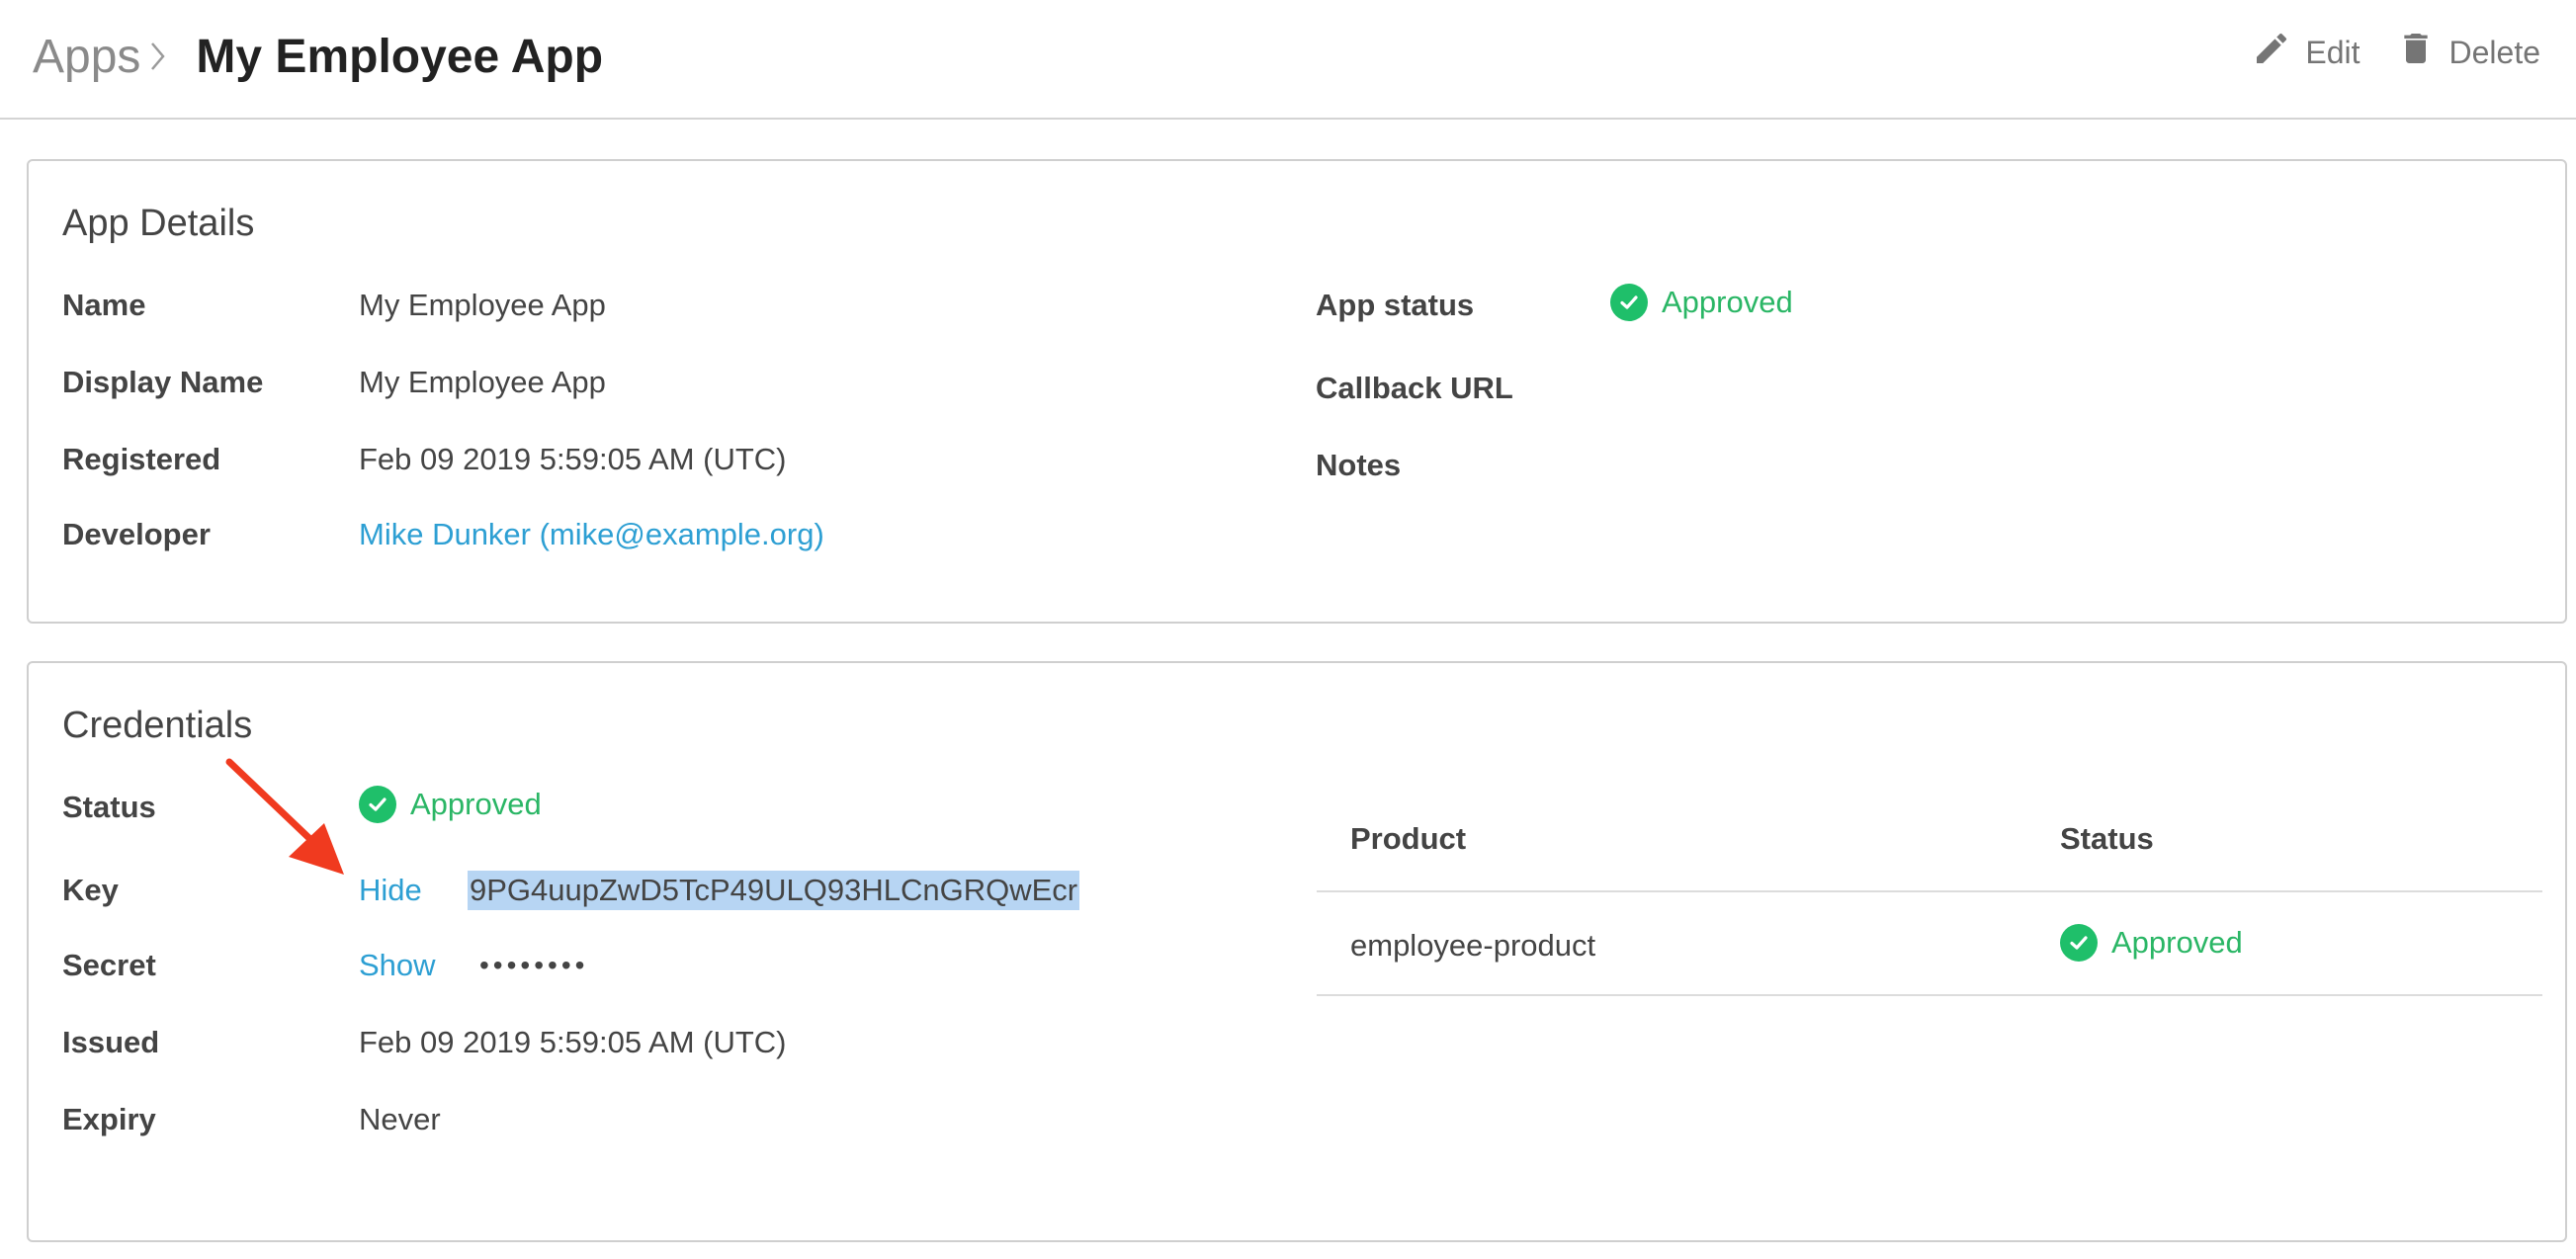  Describe the element at coordinates (141, 459) in the screenshot. I see `registered-label: Registered` at that location.